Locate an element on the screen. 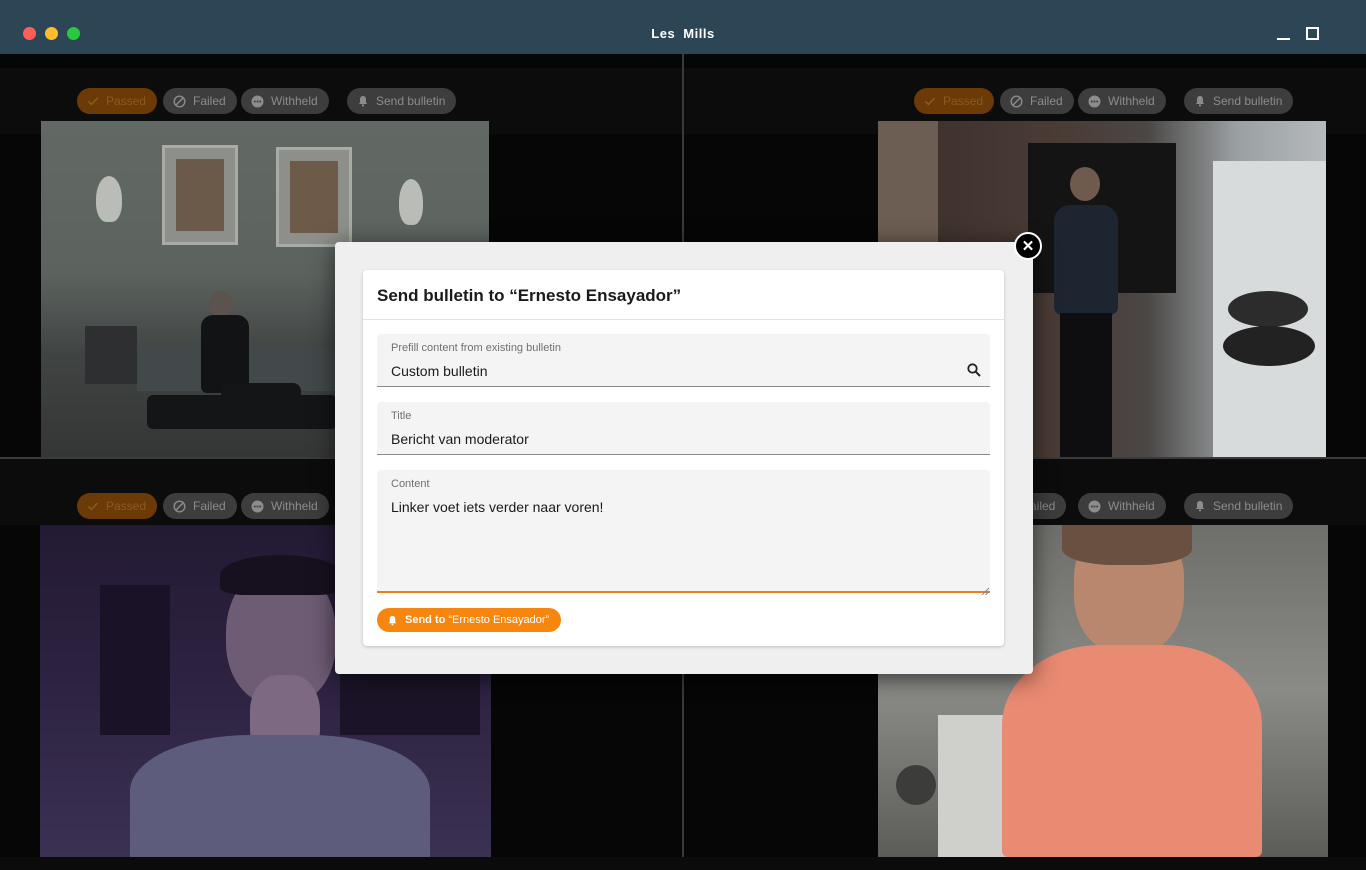 The image size is (1366, 870). content-label: Content is located at coordinates (410, 484).